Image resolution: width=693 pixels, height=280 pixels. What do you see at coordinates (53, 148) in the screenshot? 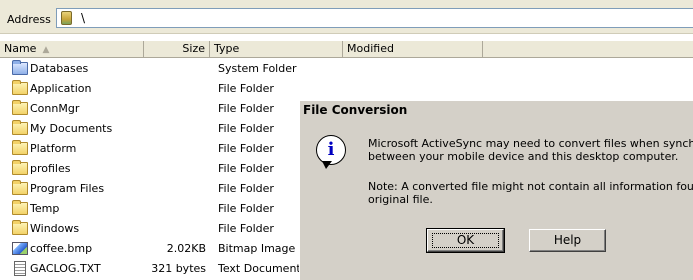
I see `file-name: Platform` at bounding box center [53, 148].